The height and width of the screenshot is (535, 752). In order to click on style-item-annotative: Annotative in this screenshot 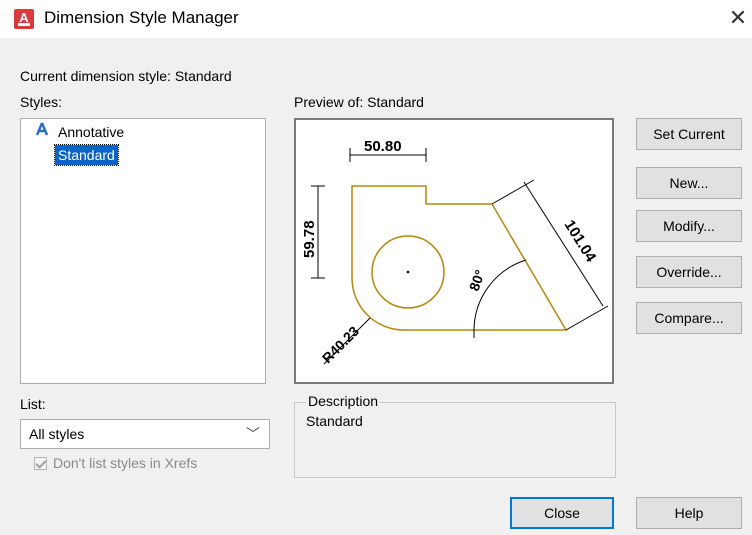, I will do `click(91, 132)`.